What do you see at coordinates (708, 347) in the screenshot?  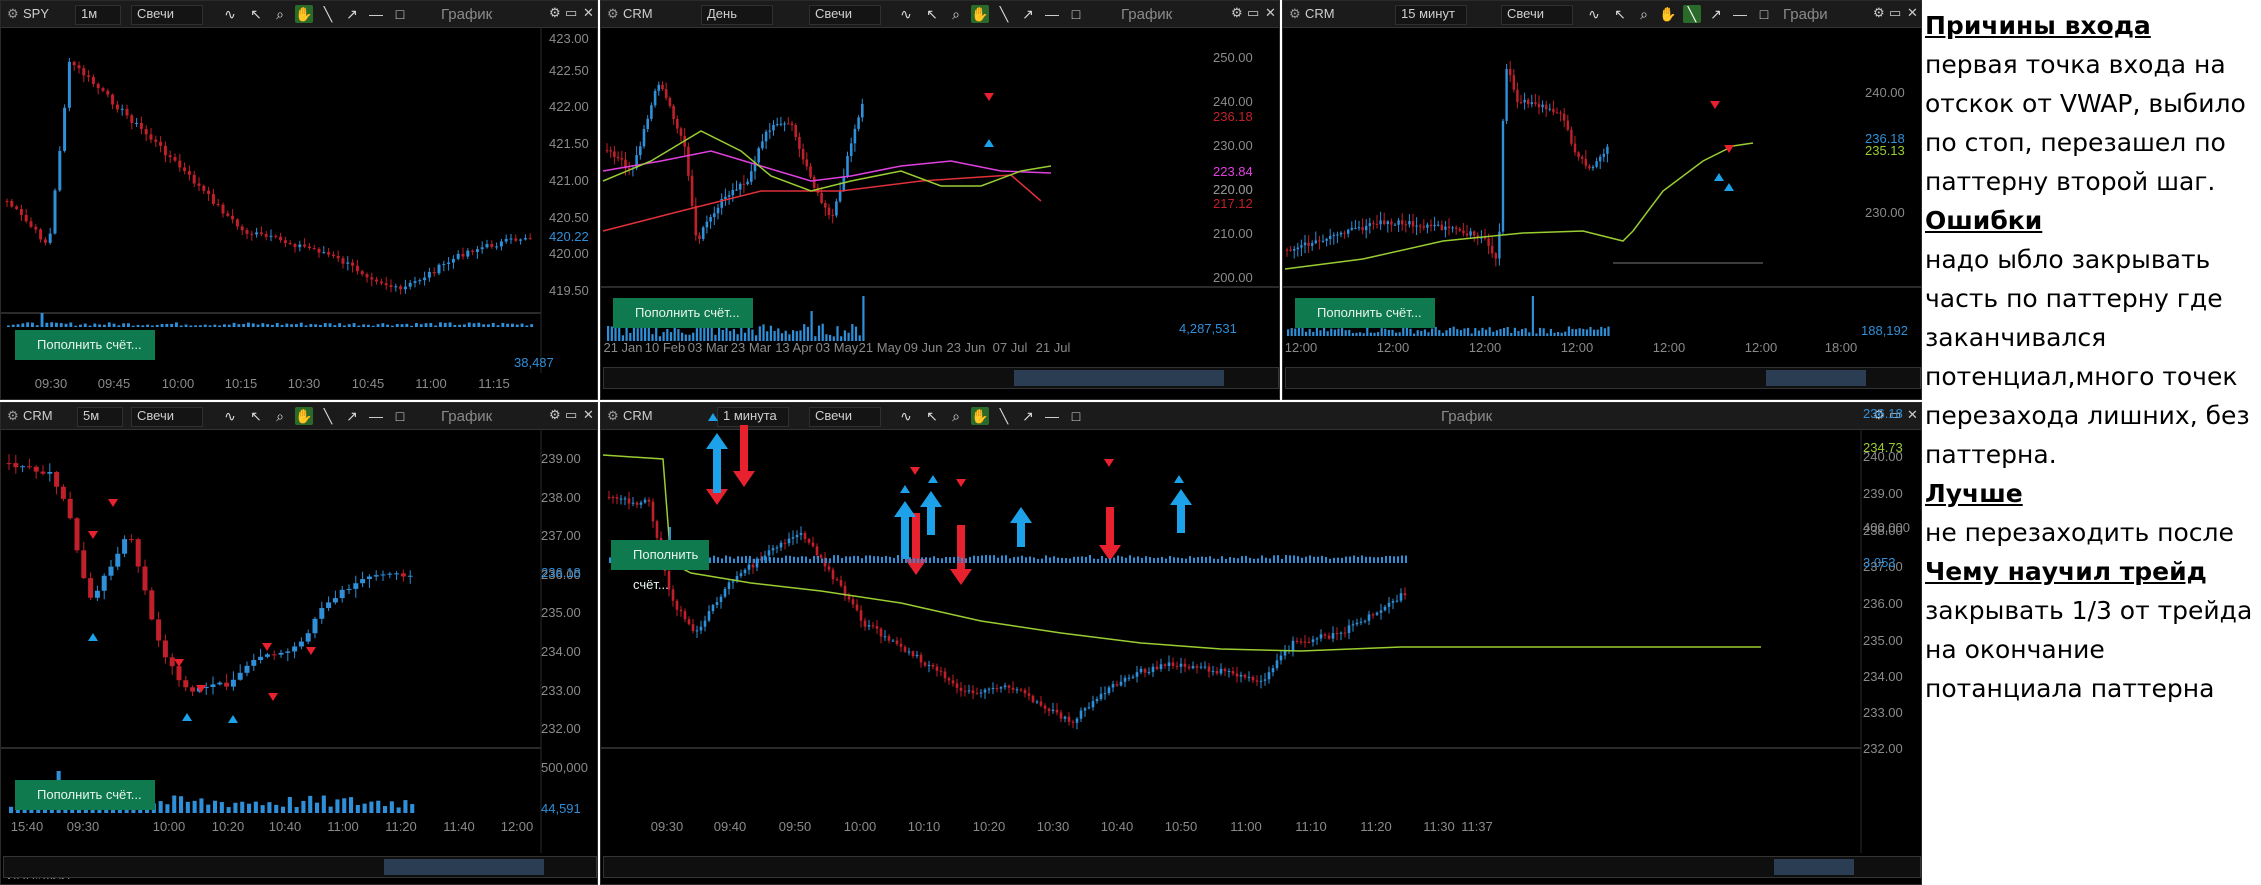 I see `x-tick-label: 03 Mar` at bounding box center [708, 347].